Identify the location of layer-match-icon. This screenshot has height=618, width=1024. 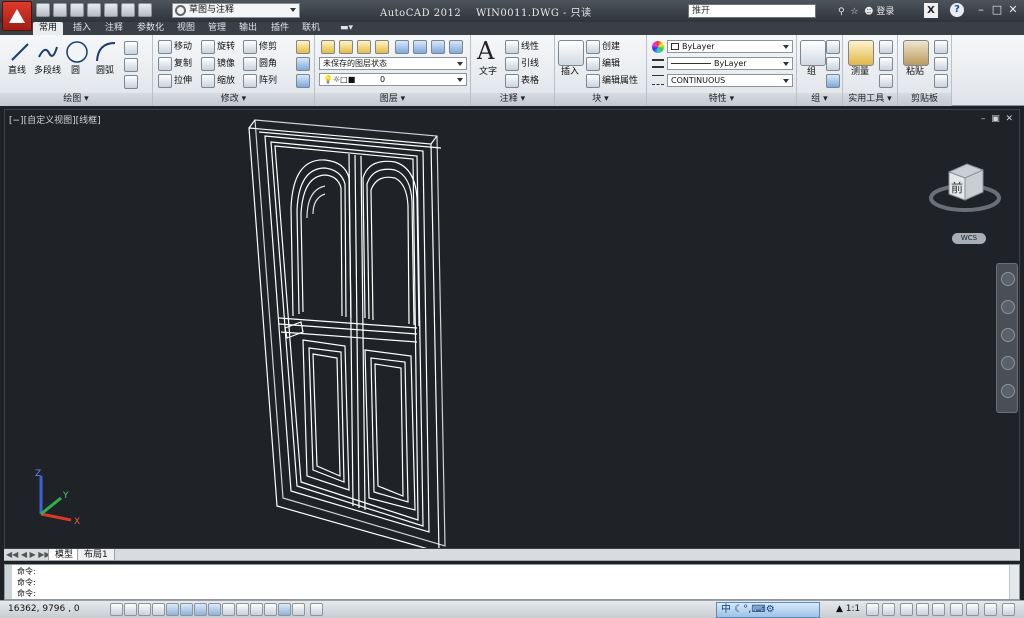
(438, 47).